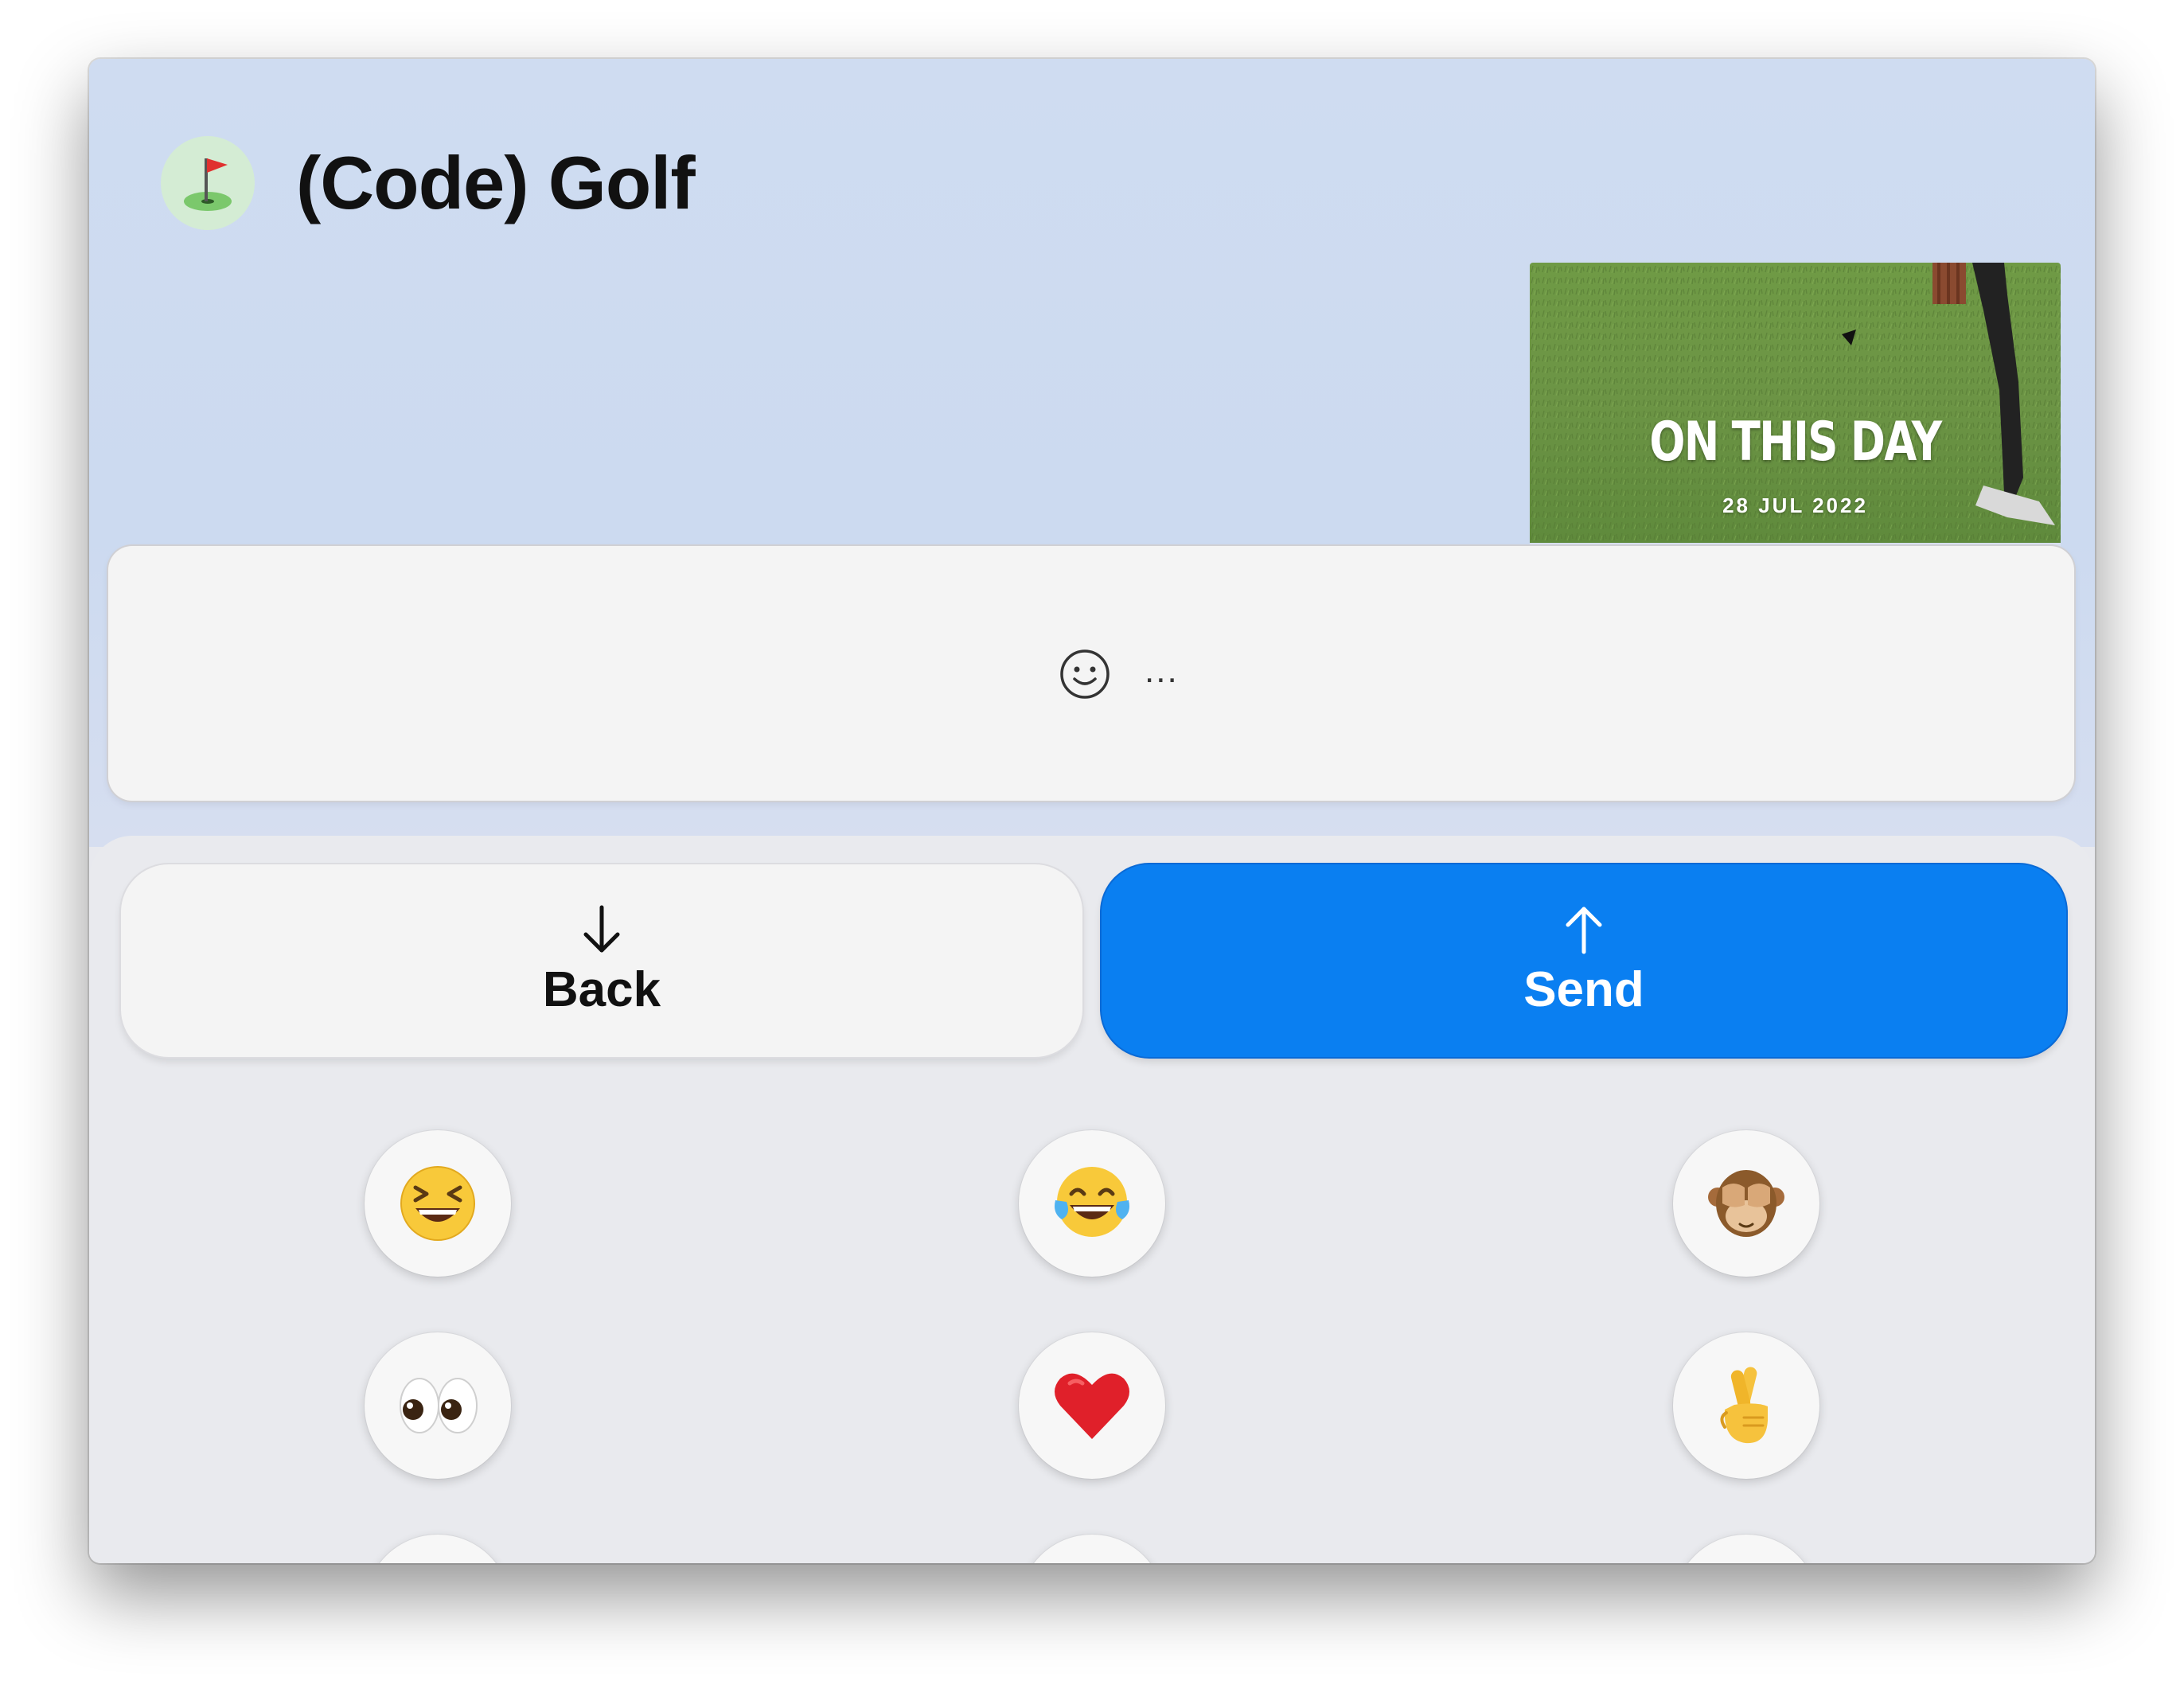 The image size is (2184, 1681). I want to click on send-button-label: Send, so click(1583, 989).